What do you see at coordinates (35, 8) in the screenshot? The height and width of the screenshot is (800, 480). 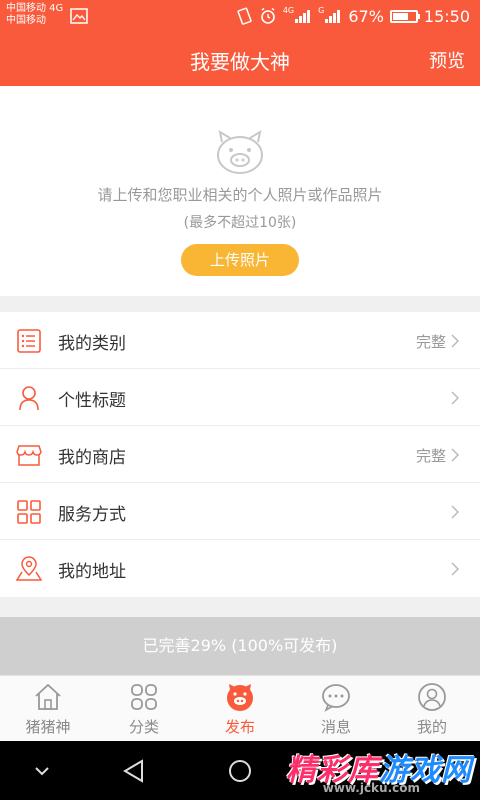 I see `carrier-1: 中国移动 4G` at bounding box center [35, 8].